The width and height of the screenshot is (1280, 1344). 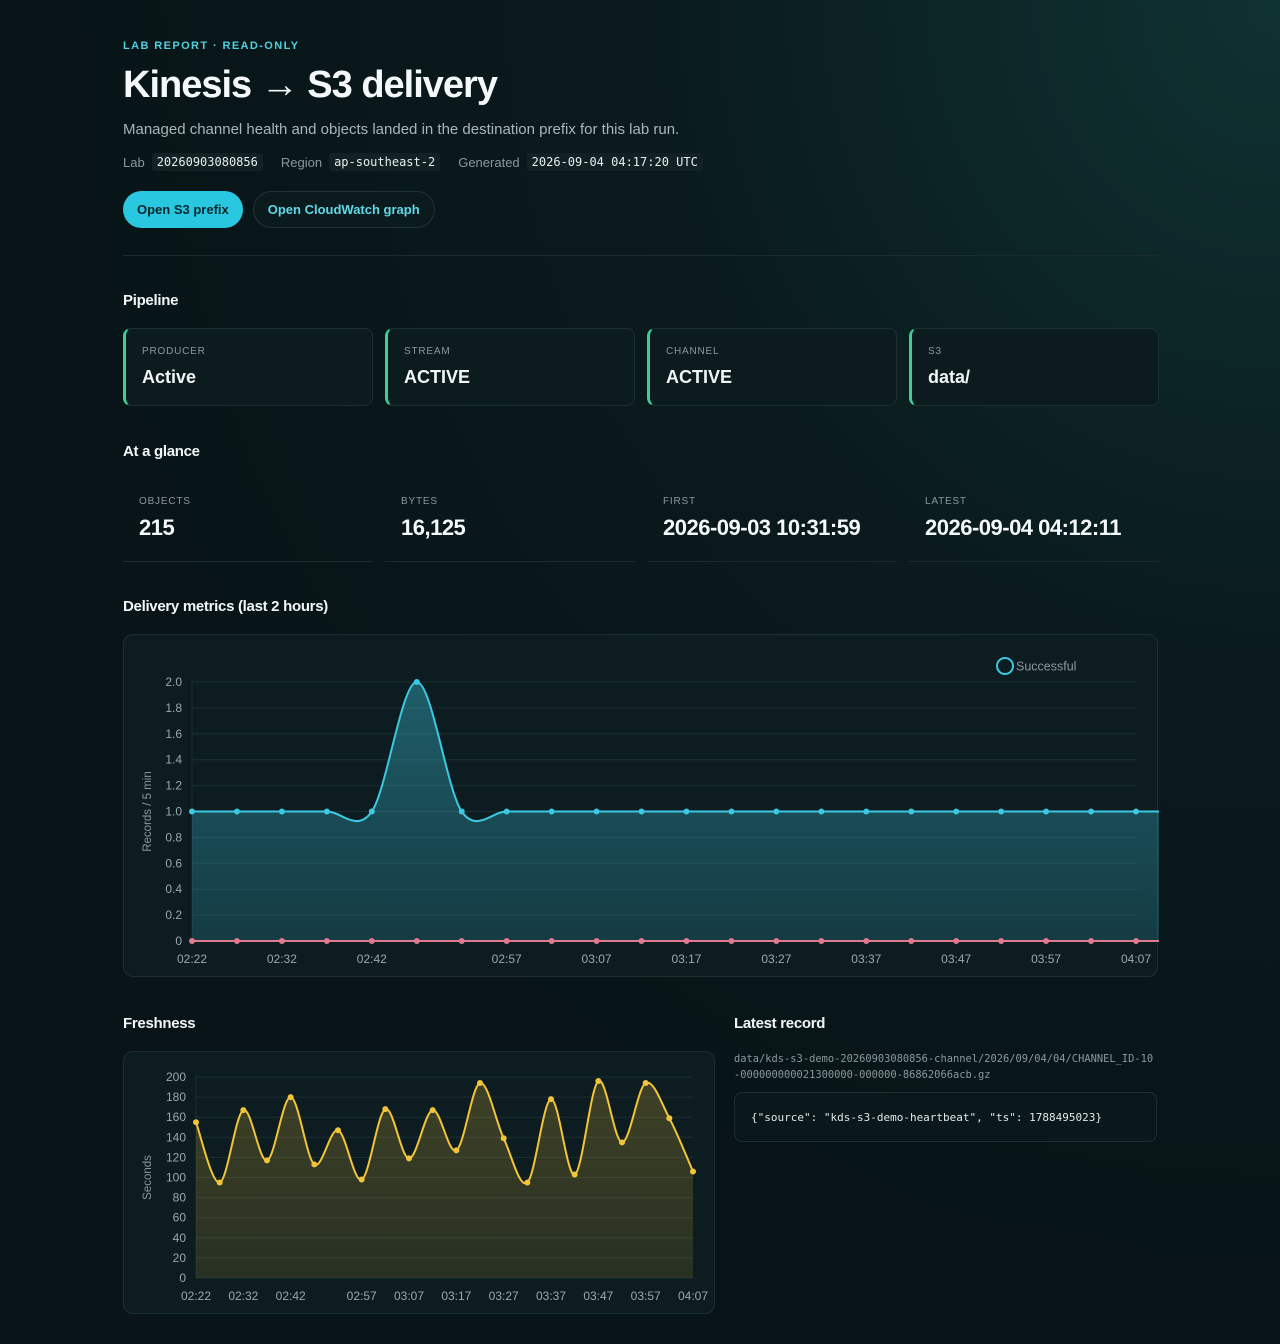 What do you see at coordinates (157, 527) in the screenshot?
I see `card-value: 215` at bounding box center [157, 527].